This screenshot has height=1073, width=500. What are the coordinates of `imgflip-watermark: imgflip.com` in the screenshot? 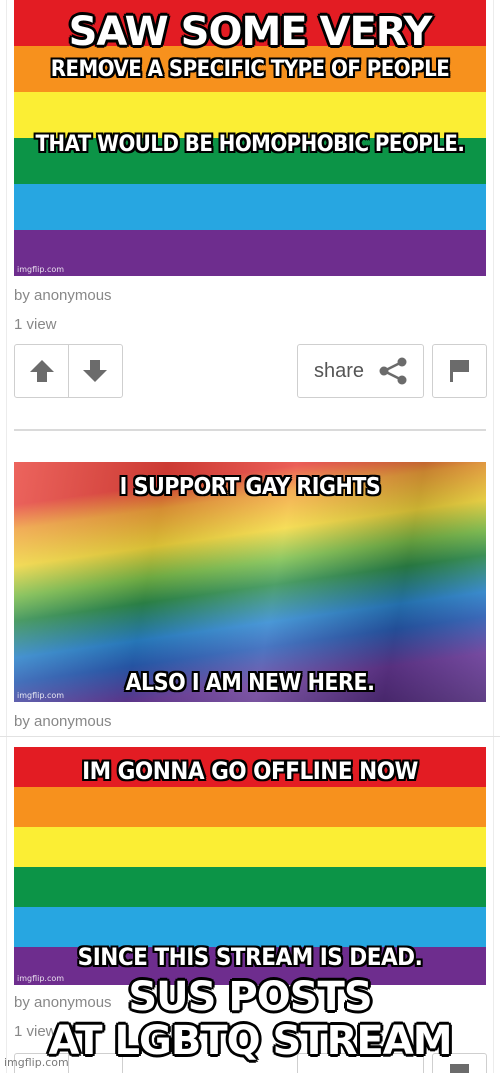 It's located at (36, 1062).